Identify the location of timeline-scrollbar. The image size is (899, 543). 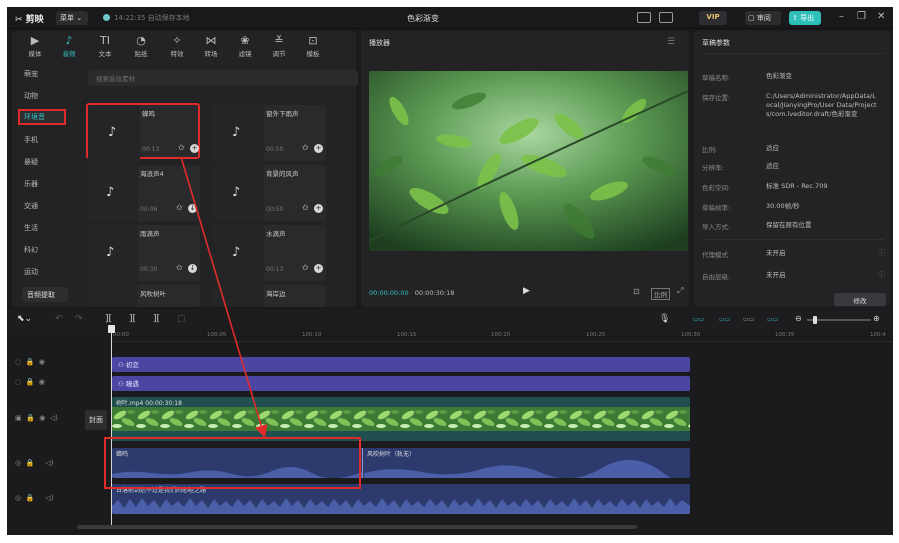
(357, 527).